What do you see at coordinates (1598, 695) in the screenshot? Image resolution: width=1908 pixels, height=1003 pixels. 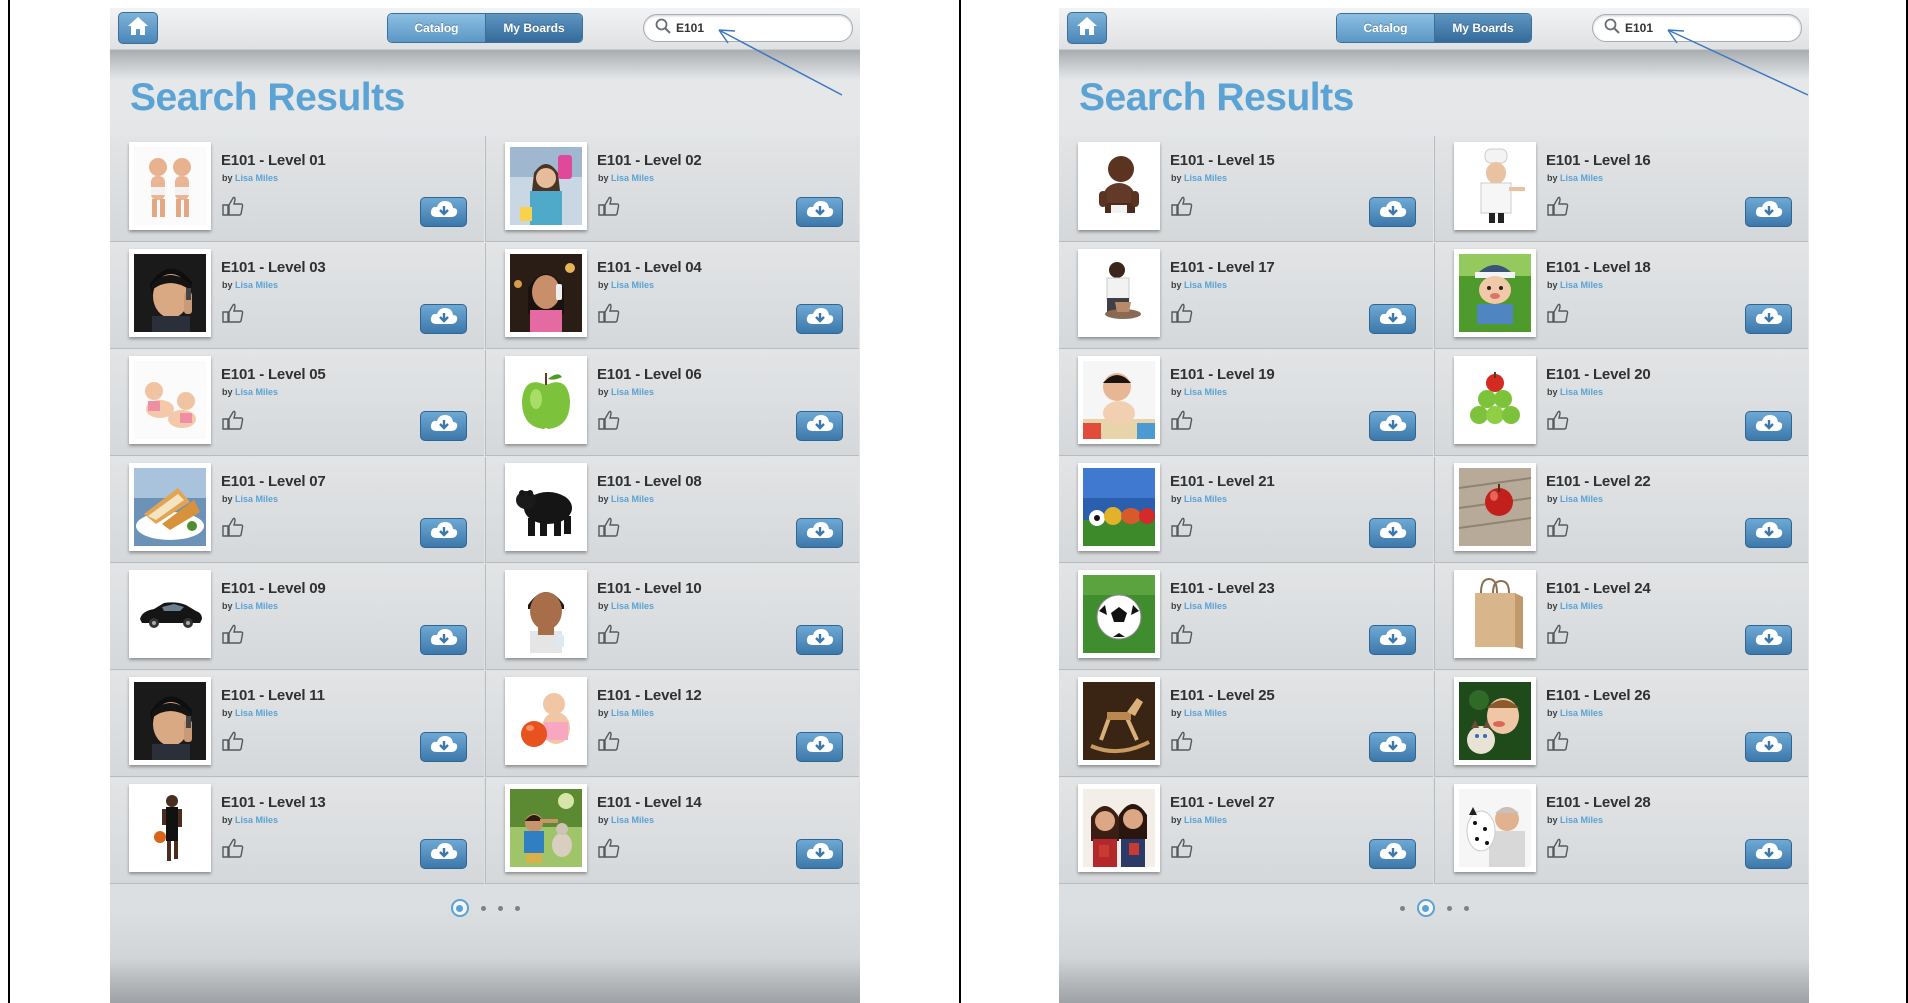 I see `result-title: E101 - Level 26` at bounding box center [1598, 695].